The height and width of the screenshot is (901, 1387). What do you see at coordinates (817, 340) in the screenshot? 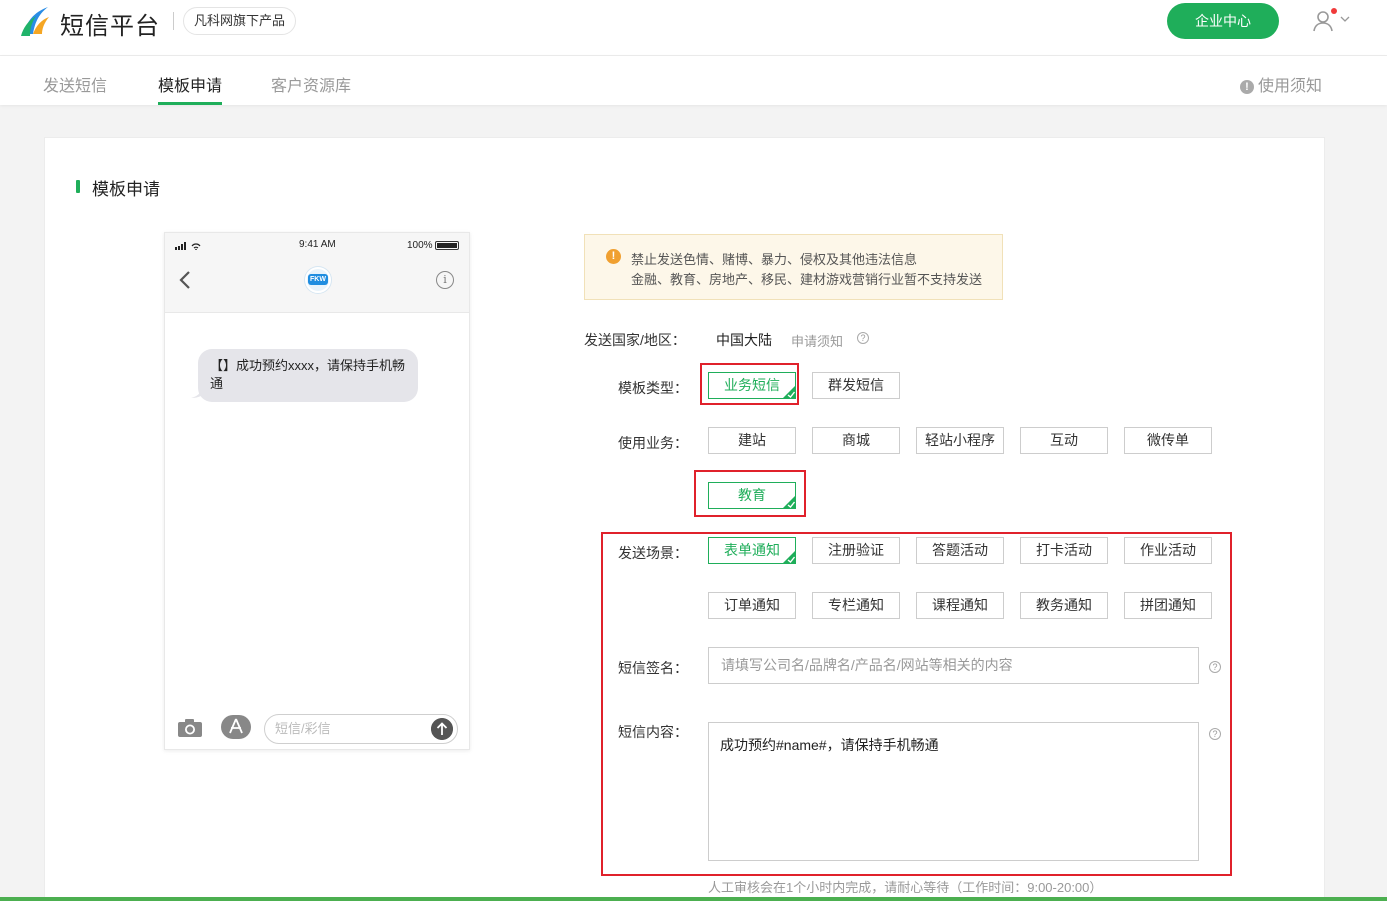
I see `apply-notice-link: 申请须知` at bounding box center [817, 340].